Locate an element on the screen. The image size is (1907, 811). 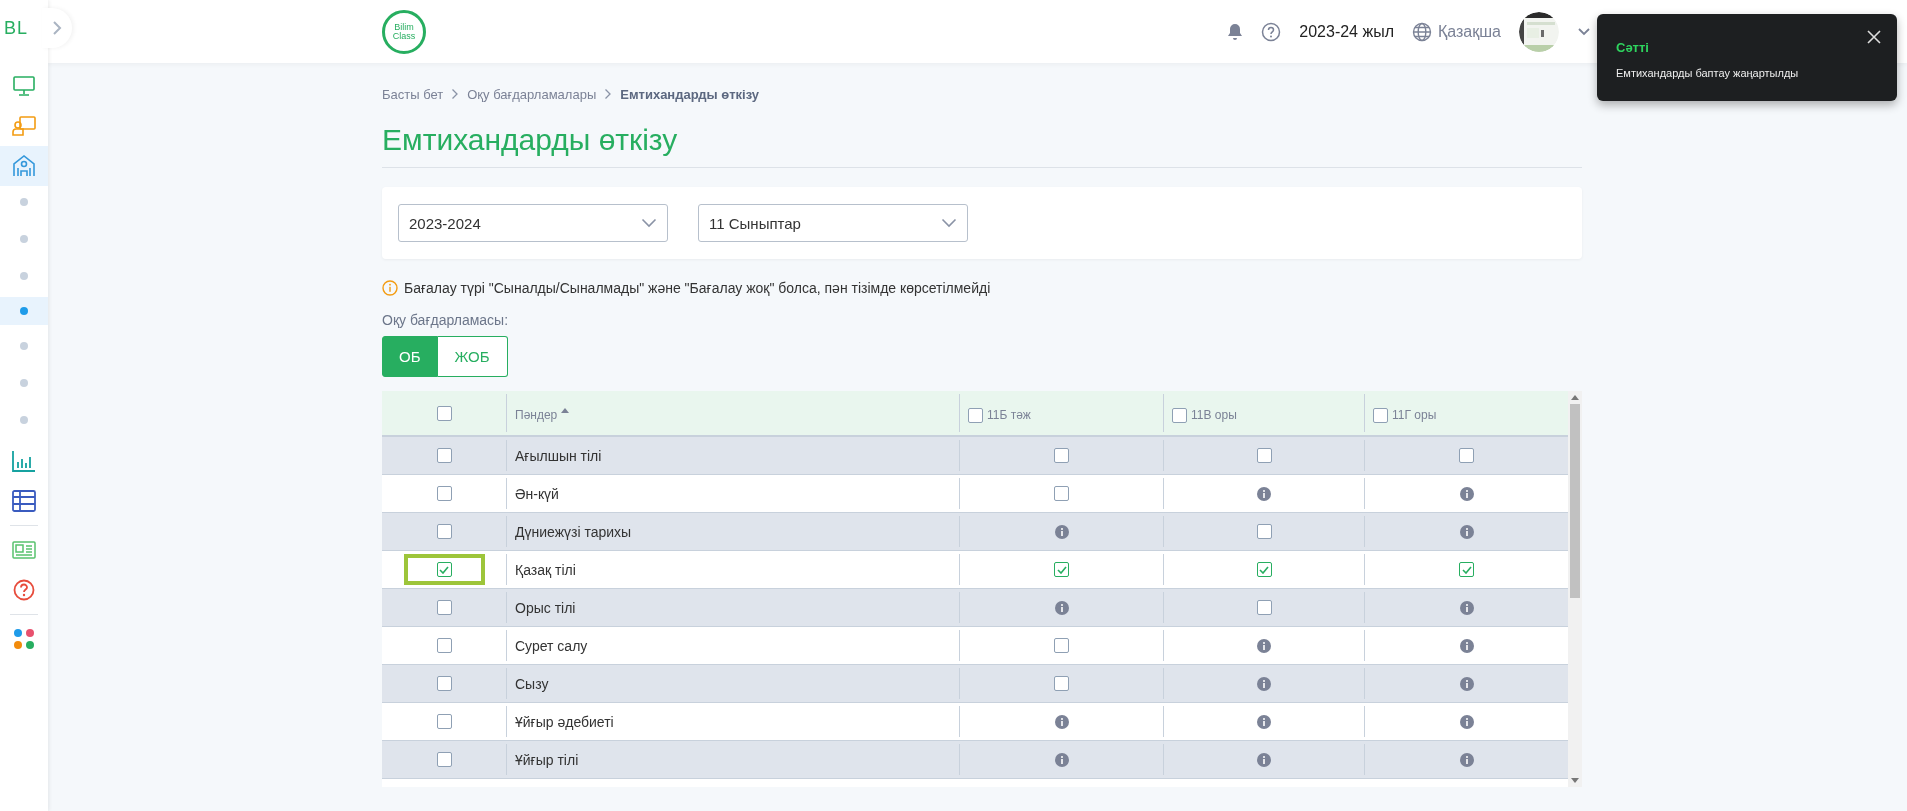
column-header: 11Б тәж is located at coordinates (1009, 415).